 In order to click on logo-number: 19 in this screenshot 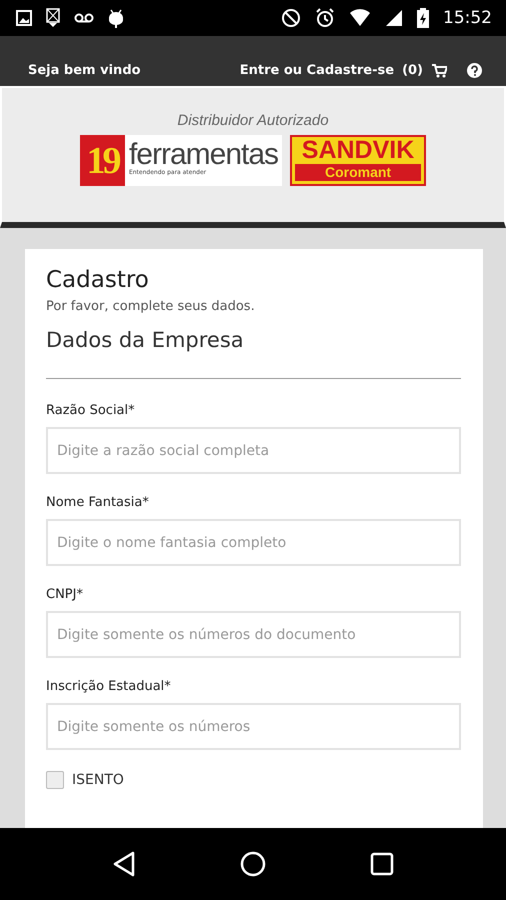, I will do `click(102, 160)`.